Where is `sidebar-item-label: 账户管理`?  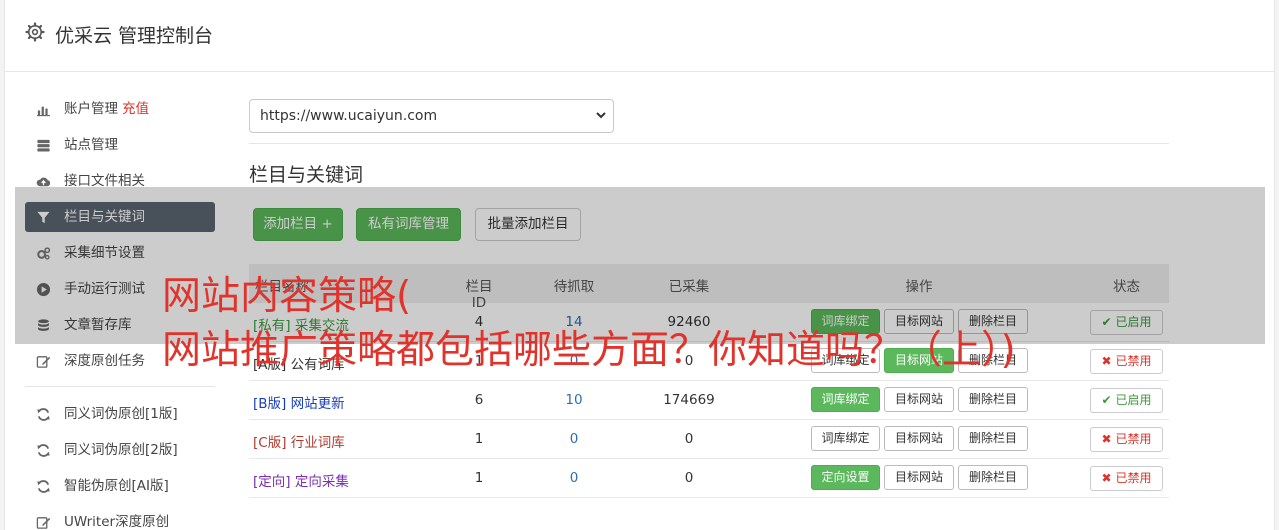 sidebar-item-label: 账户管理 is located at coordinates (91, 109).